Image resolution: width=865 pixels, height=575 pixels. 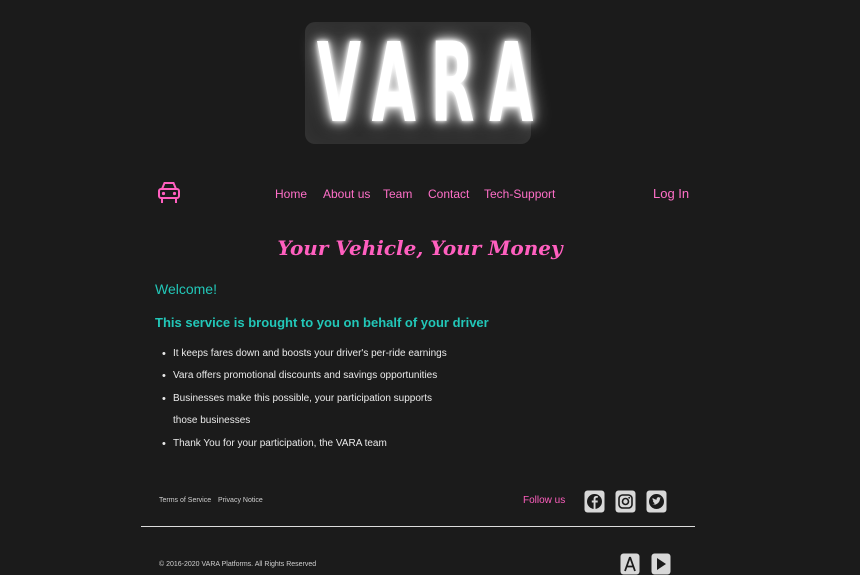 I want to click on footer-divider, so click(x=418, y=526).